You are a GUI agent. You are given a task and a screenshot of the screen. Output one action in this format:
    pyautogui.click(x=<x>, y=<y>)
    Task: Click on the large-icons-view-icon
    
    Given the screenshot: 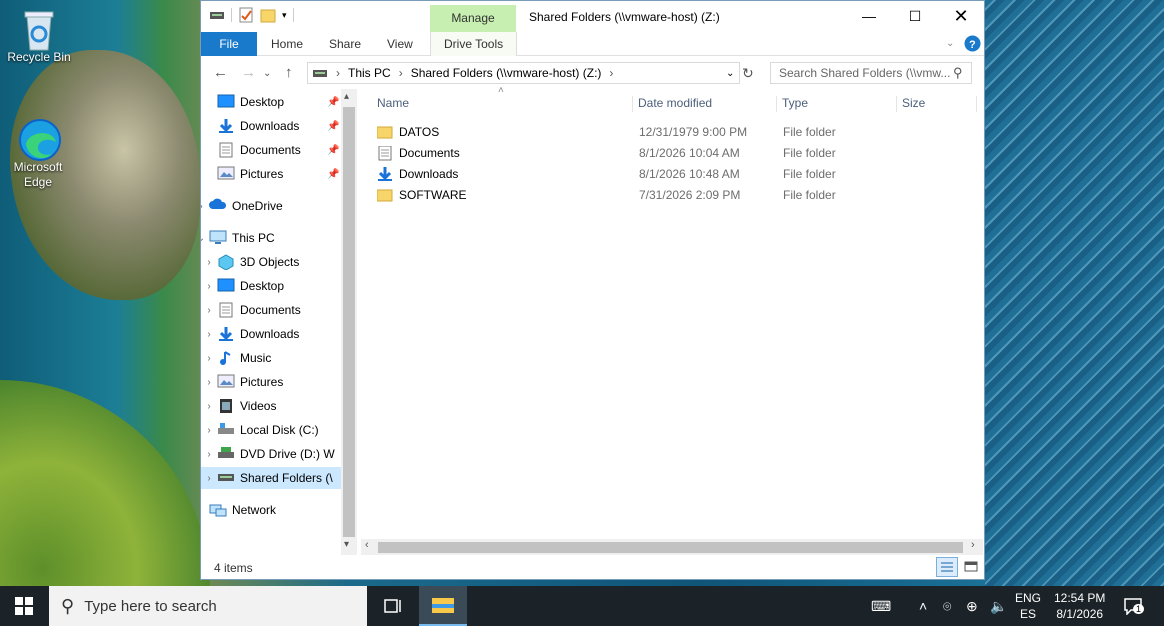 What is the action you would take?
    pyautogui.click(x=971, y=567)
    